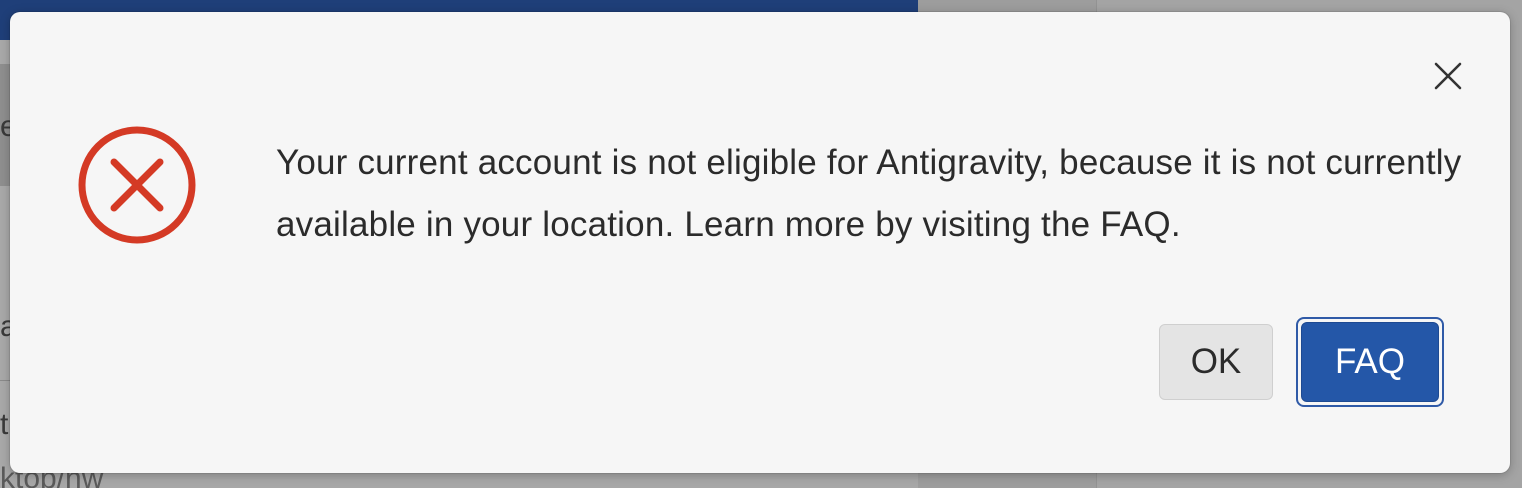 Image resolution: width=1522 pixels, height=488 pixels. Describe the element at coordinates (5, 380) in the screenshot. I see `background-divider` at that location.